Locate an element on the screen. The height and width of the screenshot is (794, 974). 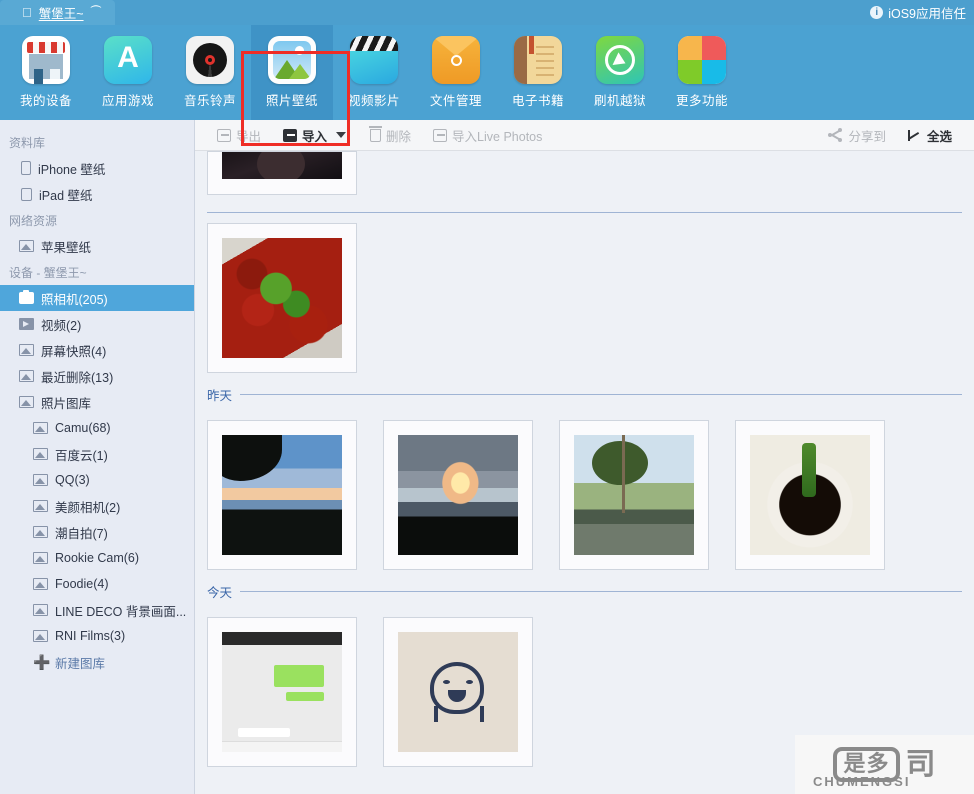
sunset-sky-trees-photo is located at coordinates (282, 495).